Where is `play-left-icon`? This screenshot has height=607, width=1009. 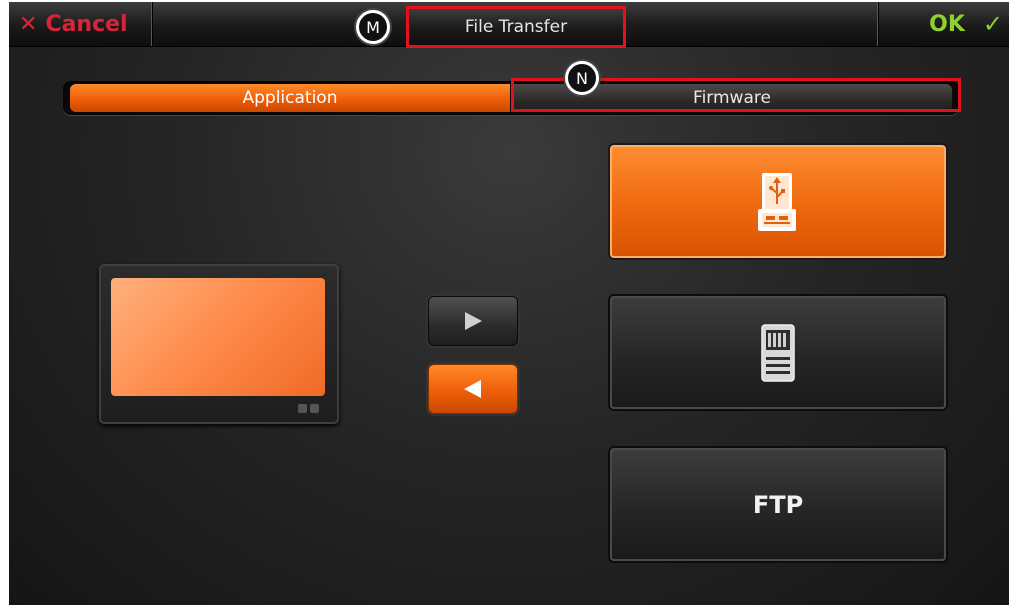
play-left-icon is located at coordinates (472, 389).